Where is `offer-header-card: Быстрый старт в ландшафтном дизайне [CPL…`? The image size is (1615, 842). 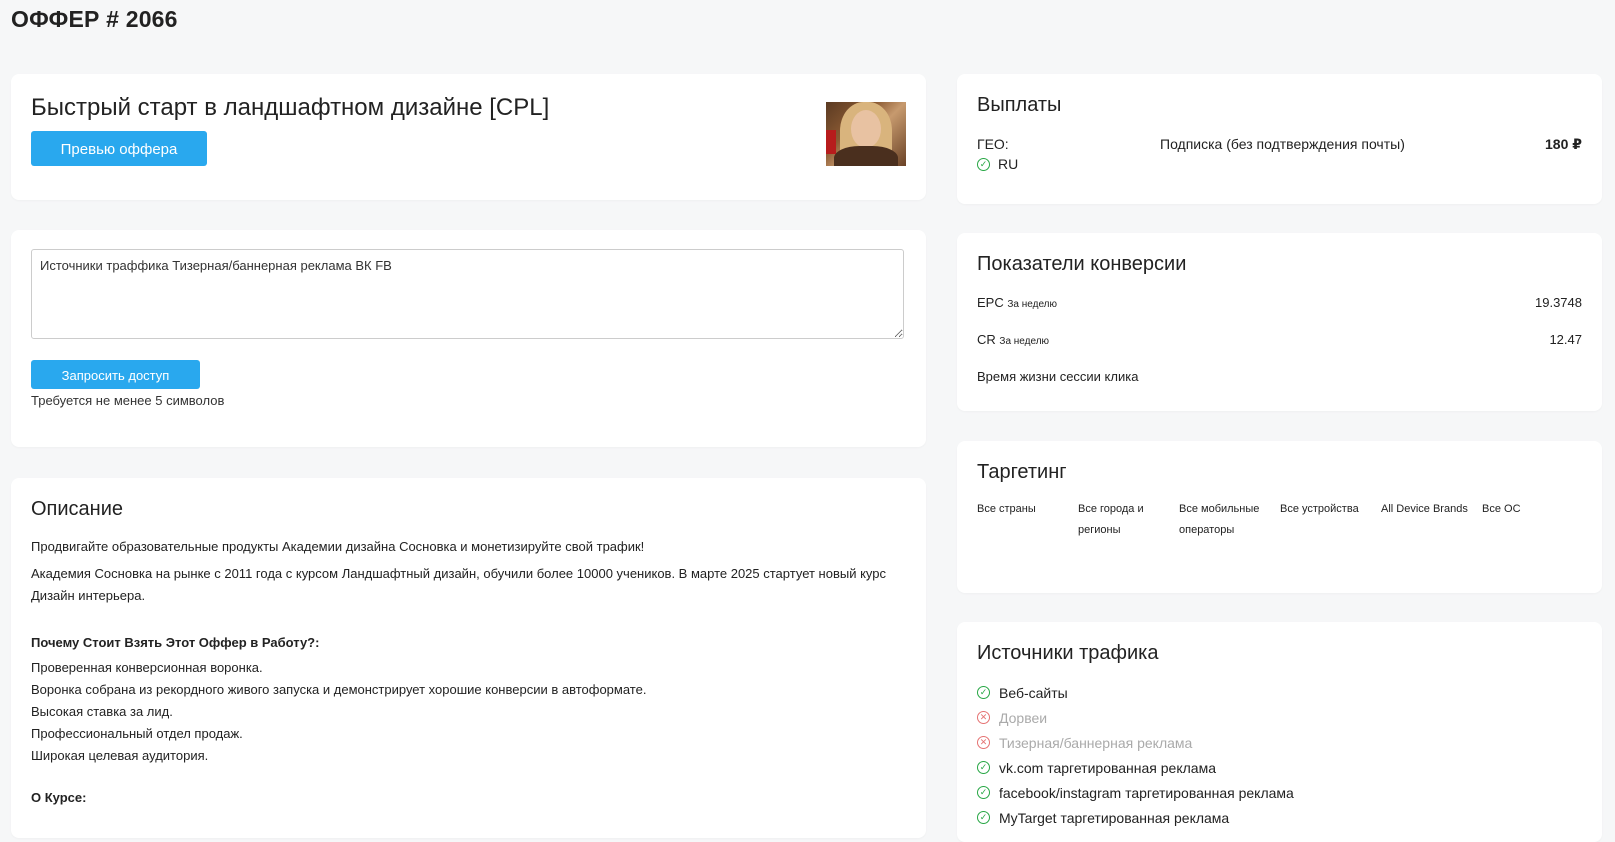 offer-header-card: Быстрый старт в ландшафтном дизайне [CPL… is located at coordinates (468, 137).